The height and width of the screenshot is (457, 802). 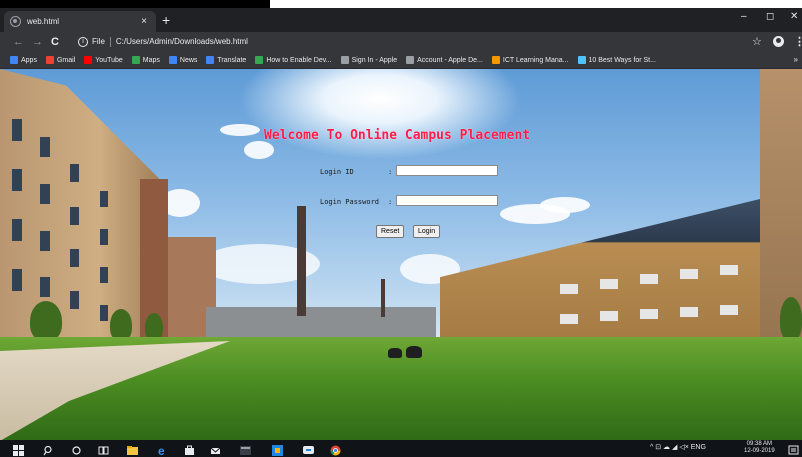 I want to click on reload-icon: C, so click(x=55, y=42).